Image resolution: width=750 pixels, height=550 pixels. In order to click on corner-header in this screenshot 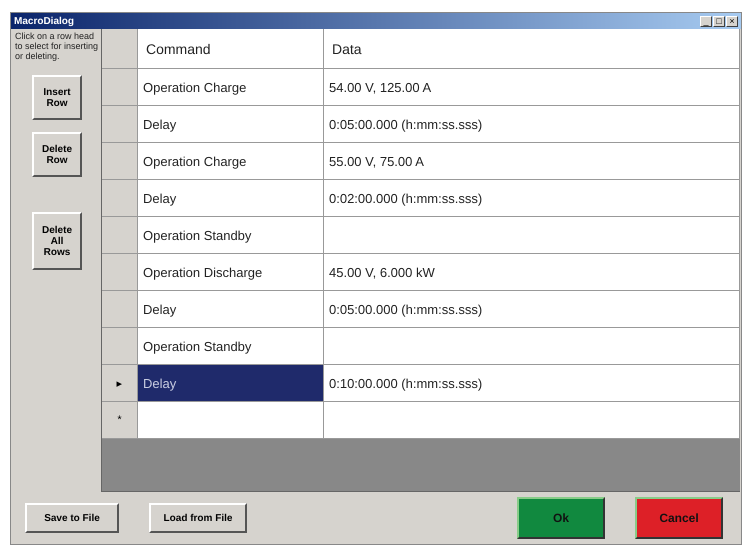, I will do `click(120, 49)`.